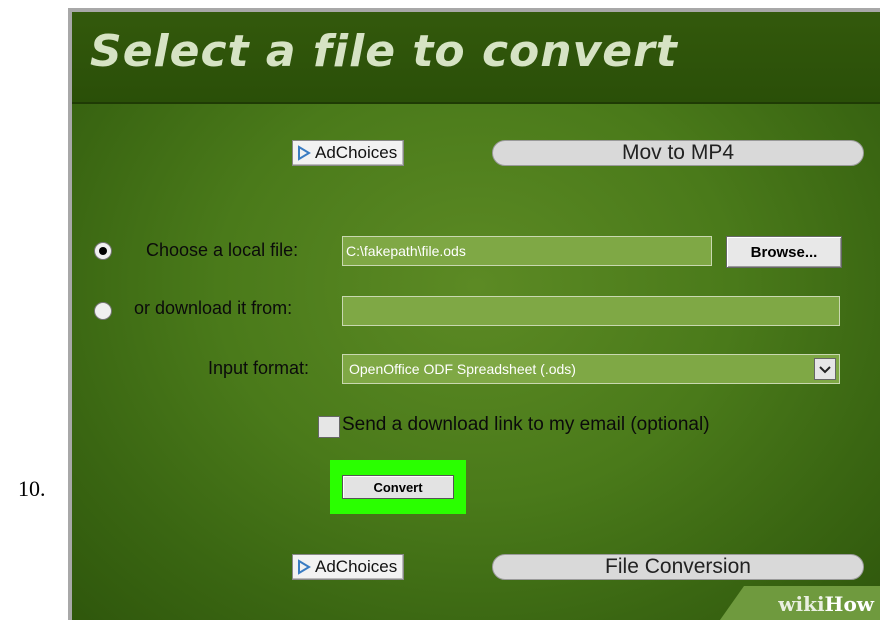  I want to click on page-title: Select a file to convert, so click(384, 51).